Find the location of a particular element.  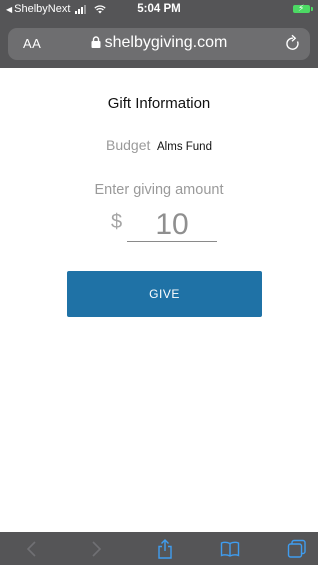

budget-row: Budget Alms Fund is located at coordinates (159, 145).